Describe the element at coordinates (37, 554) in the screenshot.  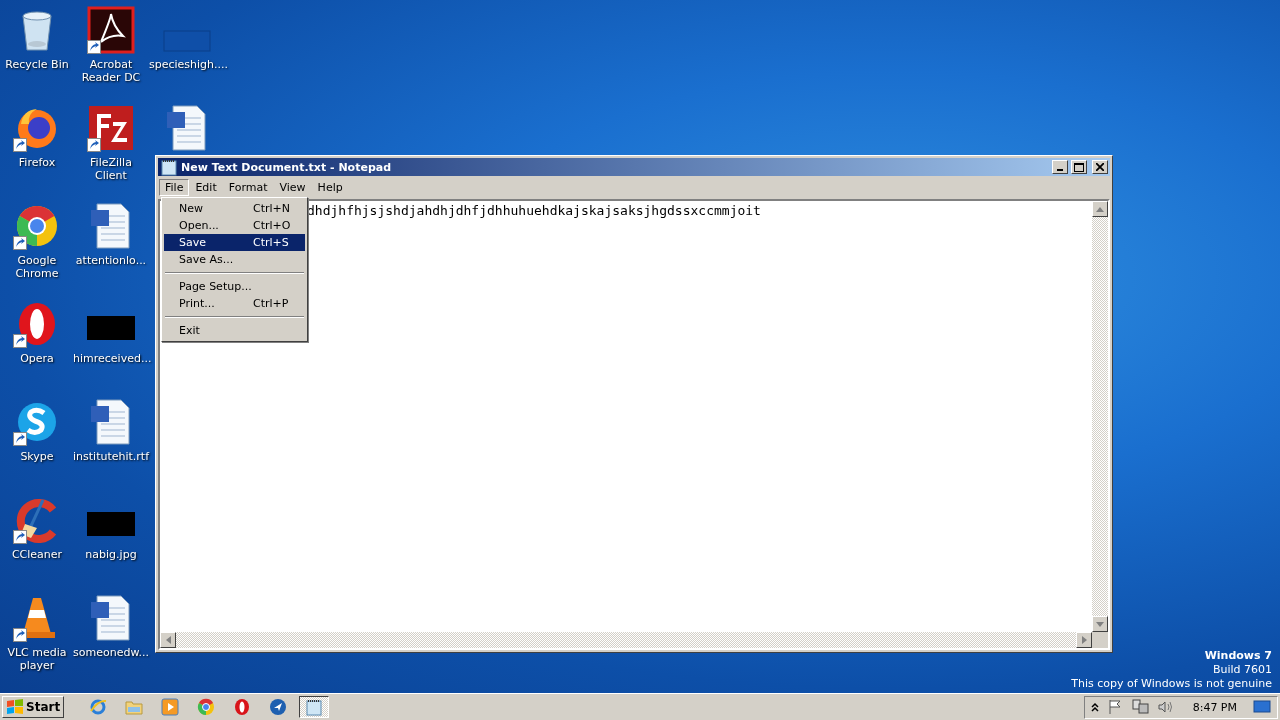
I see `desktop-icon-label: CCleaner` at that location.